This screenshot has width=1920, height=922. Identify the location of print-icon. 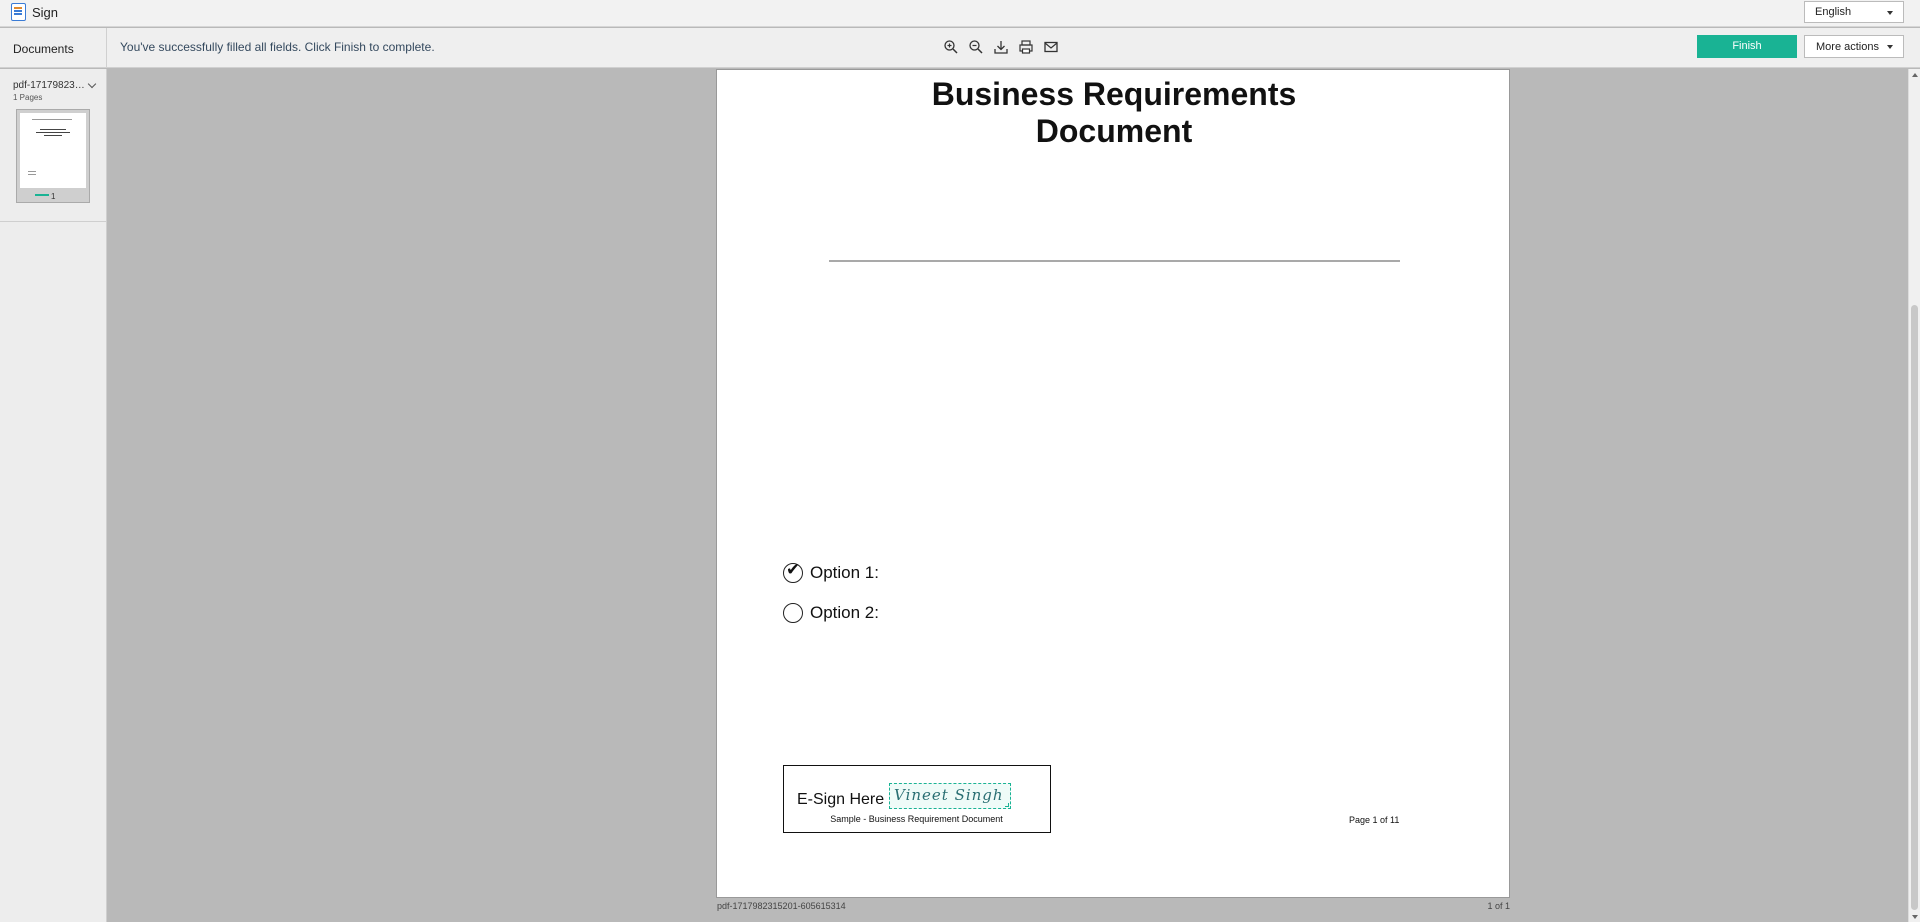
(1026, 47).